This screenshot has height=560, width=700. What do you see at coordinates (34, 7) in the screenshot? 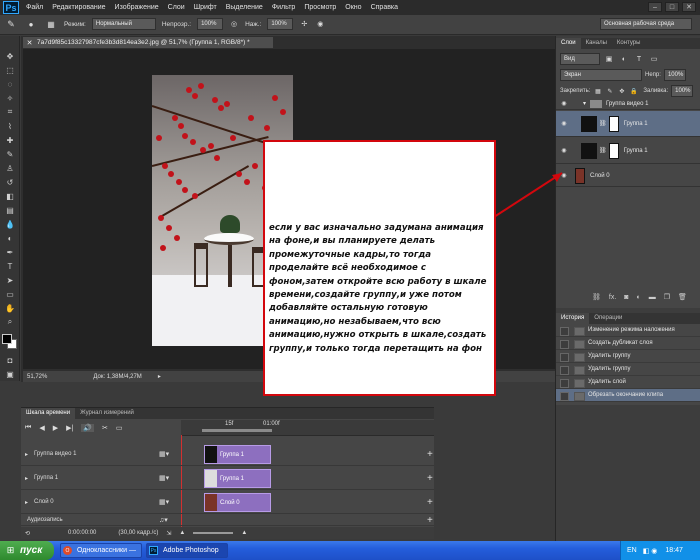
I see `menu-file: Файл` at bounding box center [34, 7].